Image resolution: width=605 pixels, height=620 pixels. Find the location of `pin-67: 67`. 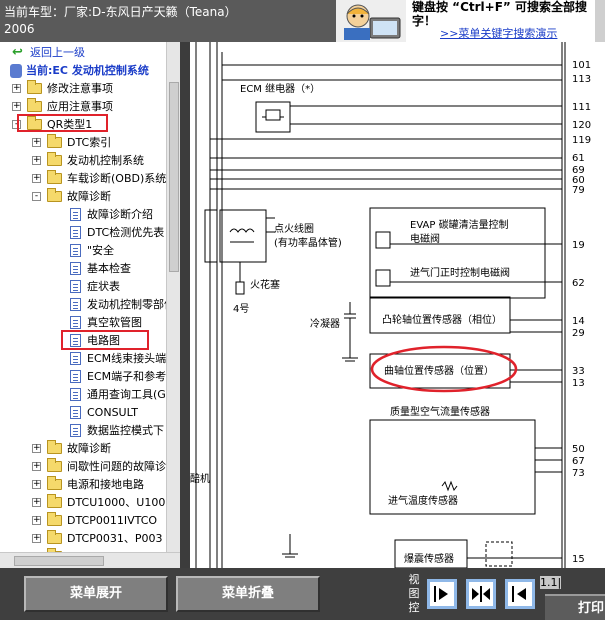

pin-67: 67 is located at coordinates (578, 461).